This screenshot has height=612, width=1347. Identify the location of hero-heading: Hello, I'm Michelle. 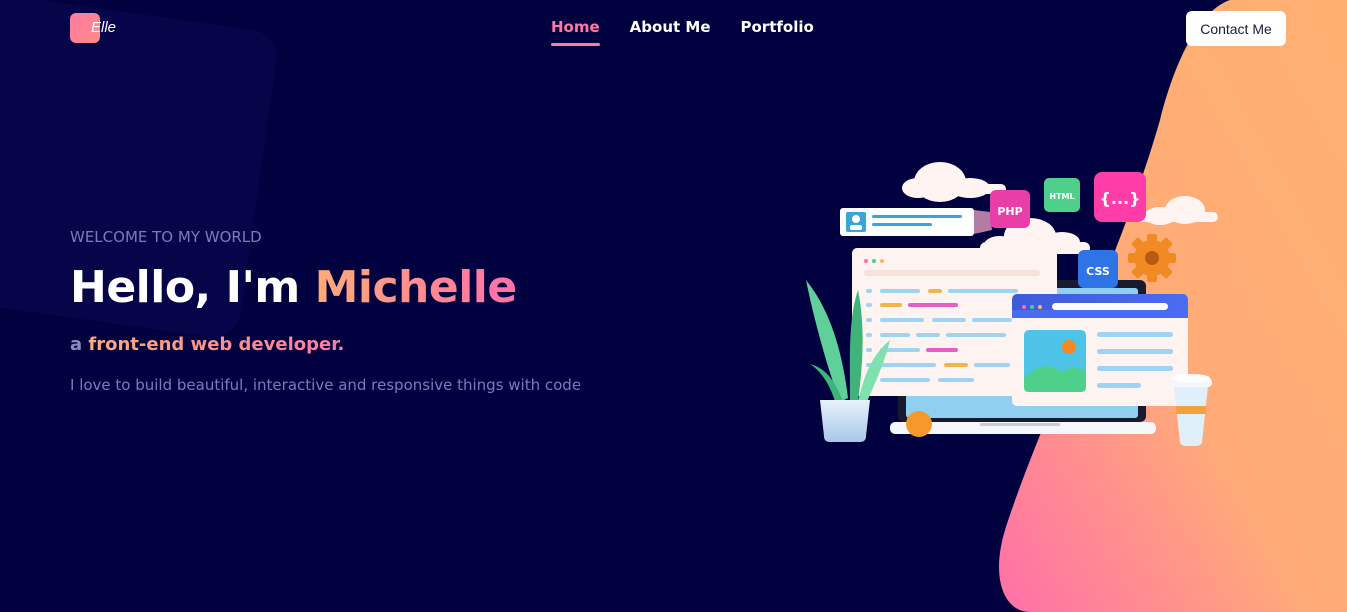
(293, 287).